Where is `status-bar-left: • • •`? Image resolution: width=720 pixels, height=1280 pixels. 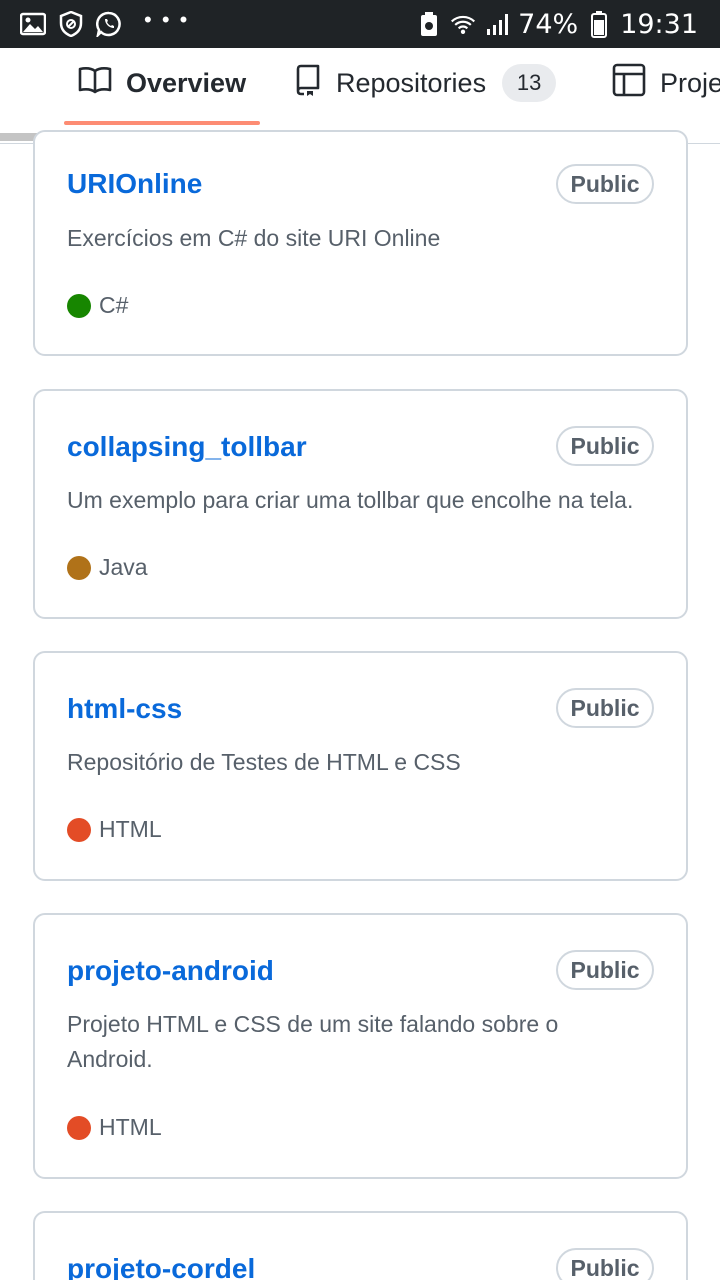 status-bar-left: • • • is located at coordinates (104, 24).